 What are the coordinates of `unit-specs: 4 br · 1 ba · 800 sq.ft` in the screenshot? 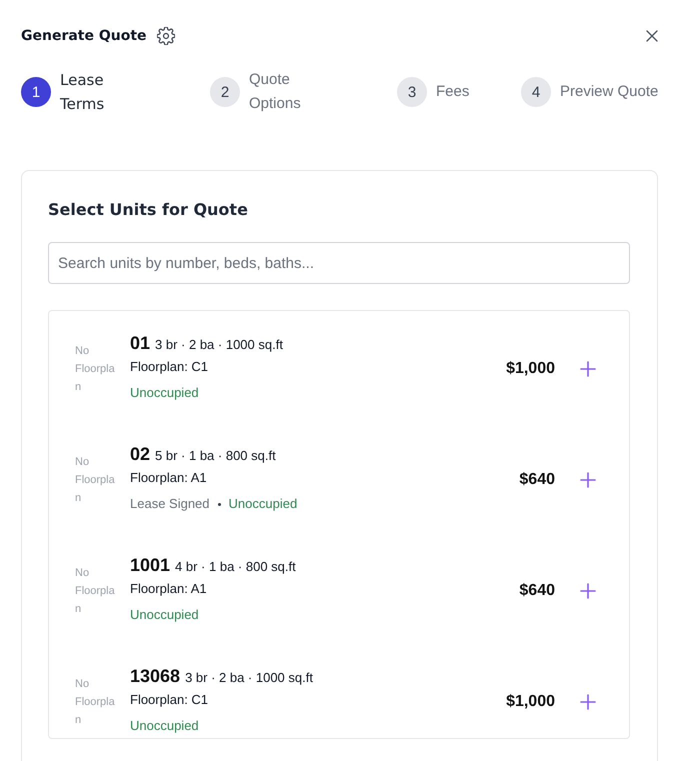 It's located at (235, 567).